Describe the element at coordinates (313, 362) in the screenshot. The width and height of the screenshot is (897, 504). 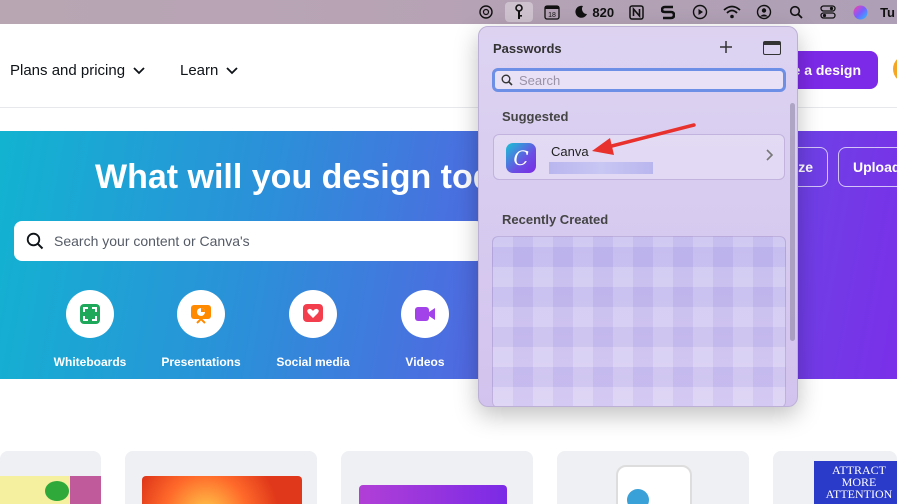
I see `category-label: Social media` at that location.